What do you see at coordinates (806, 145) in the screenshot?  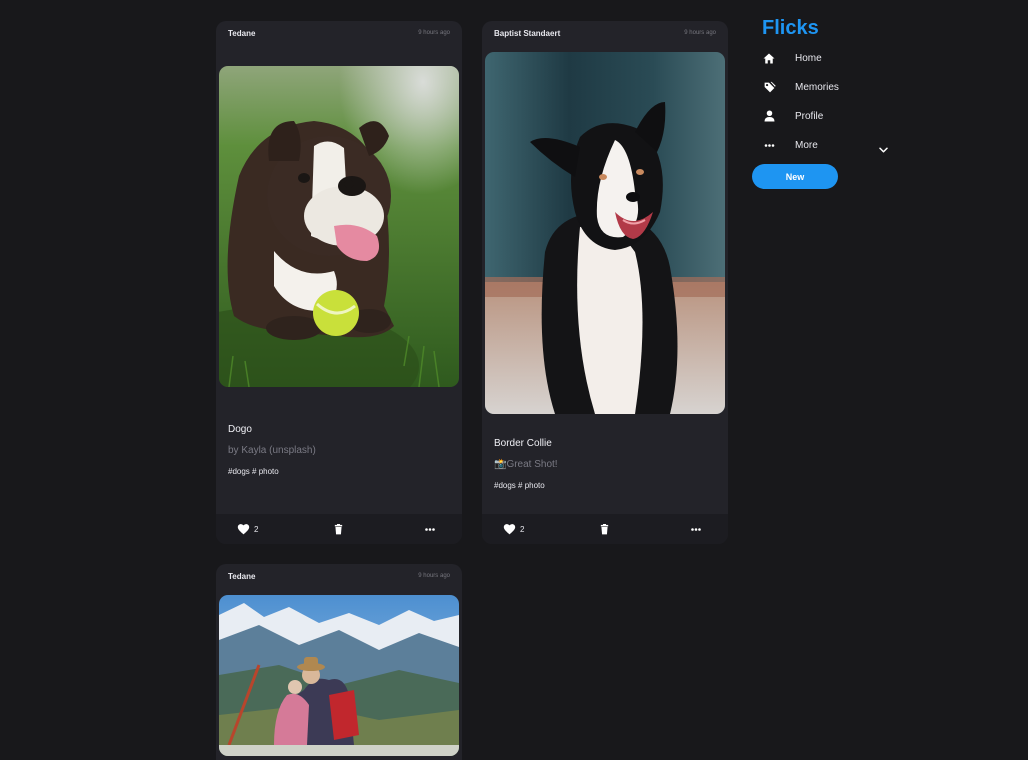 I see `nav-label: More` at bounding box center [806, 145].